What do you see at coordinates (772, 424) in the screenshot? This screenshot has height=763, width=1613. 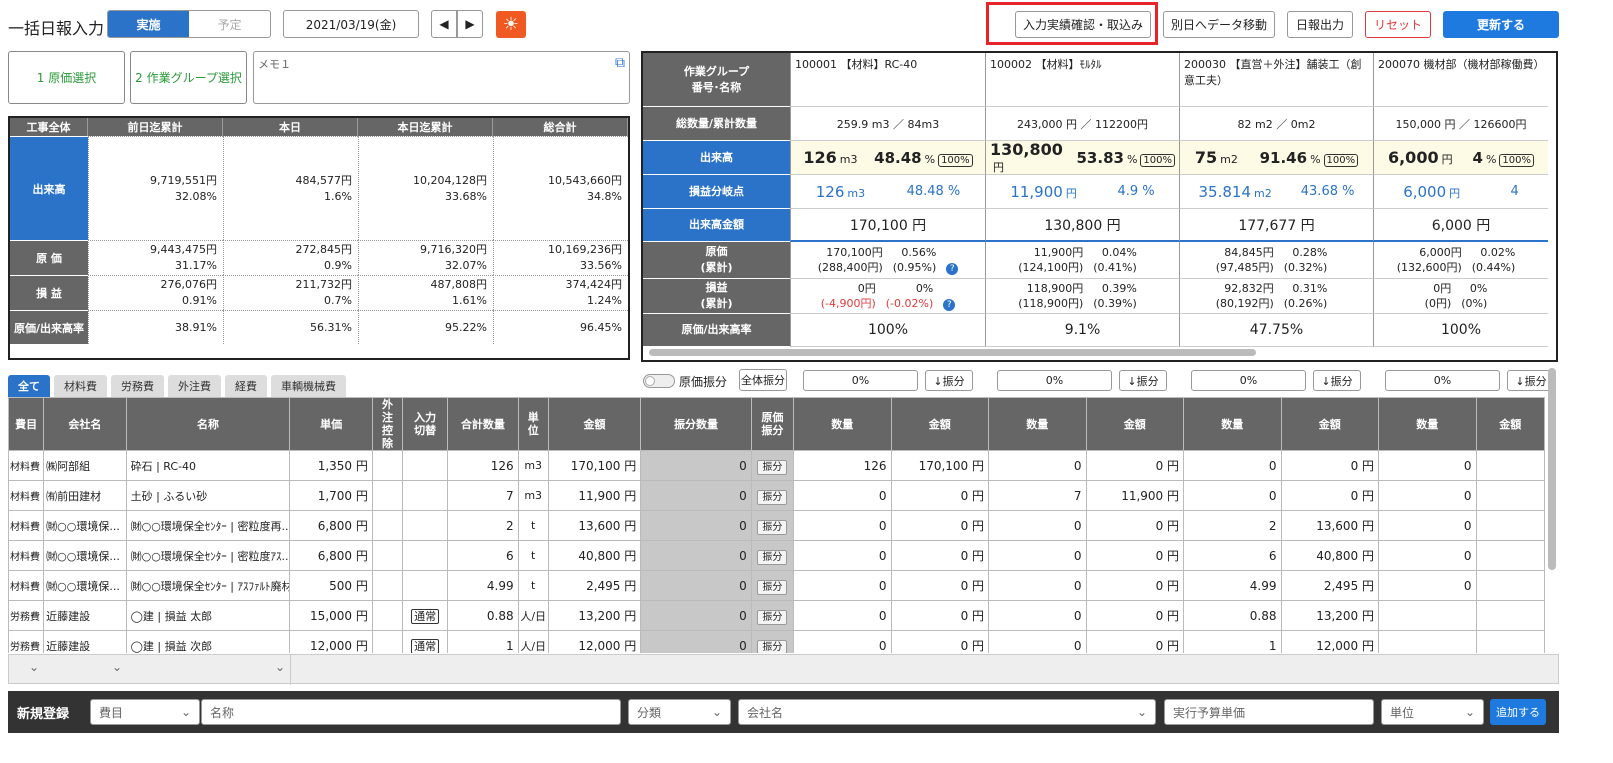 I see `col-header: 原価 振分` at bounding box center [772, 424].